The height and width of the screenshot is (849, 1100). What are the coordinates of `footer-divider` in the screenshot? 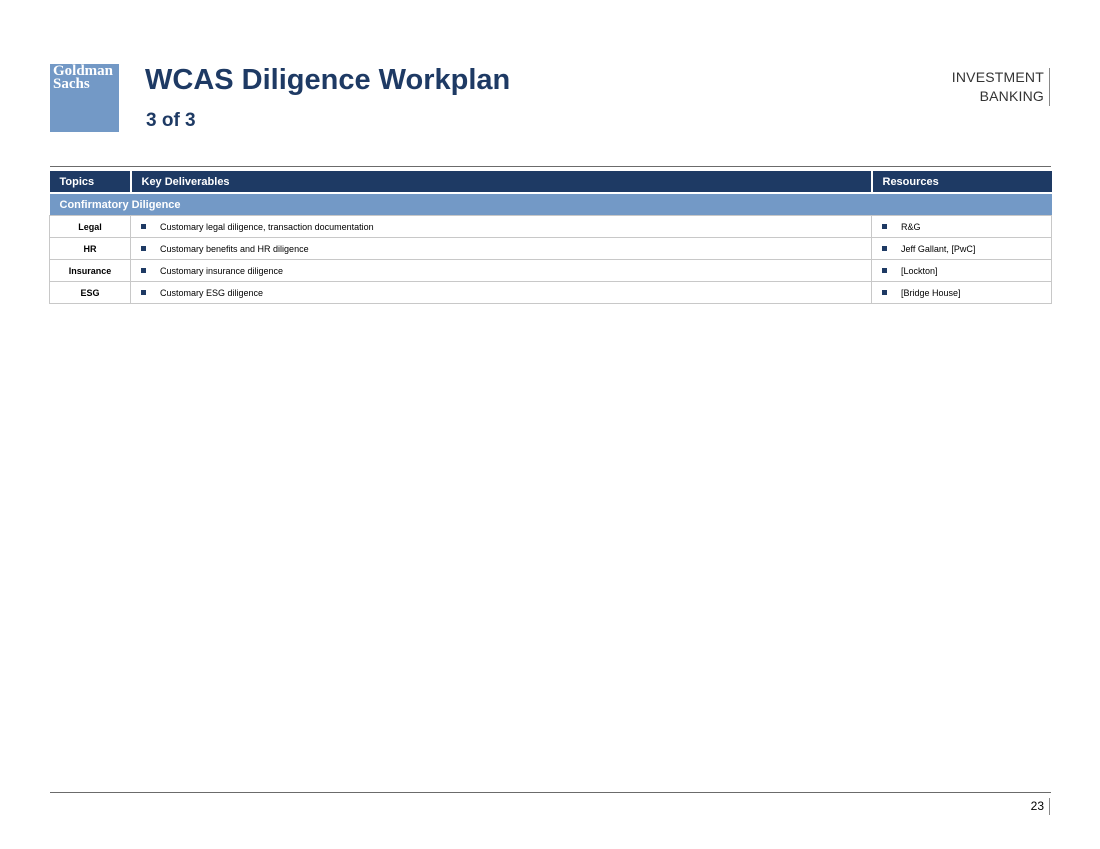 It's located at (550, 792).